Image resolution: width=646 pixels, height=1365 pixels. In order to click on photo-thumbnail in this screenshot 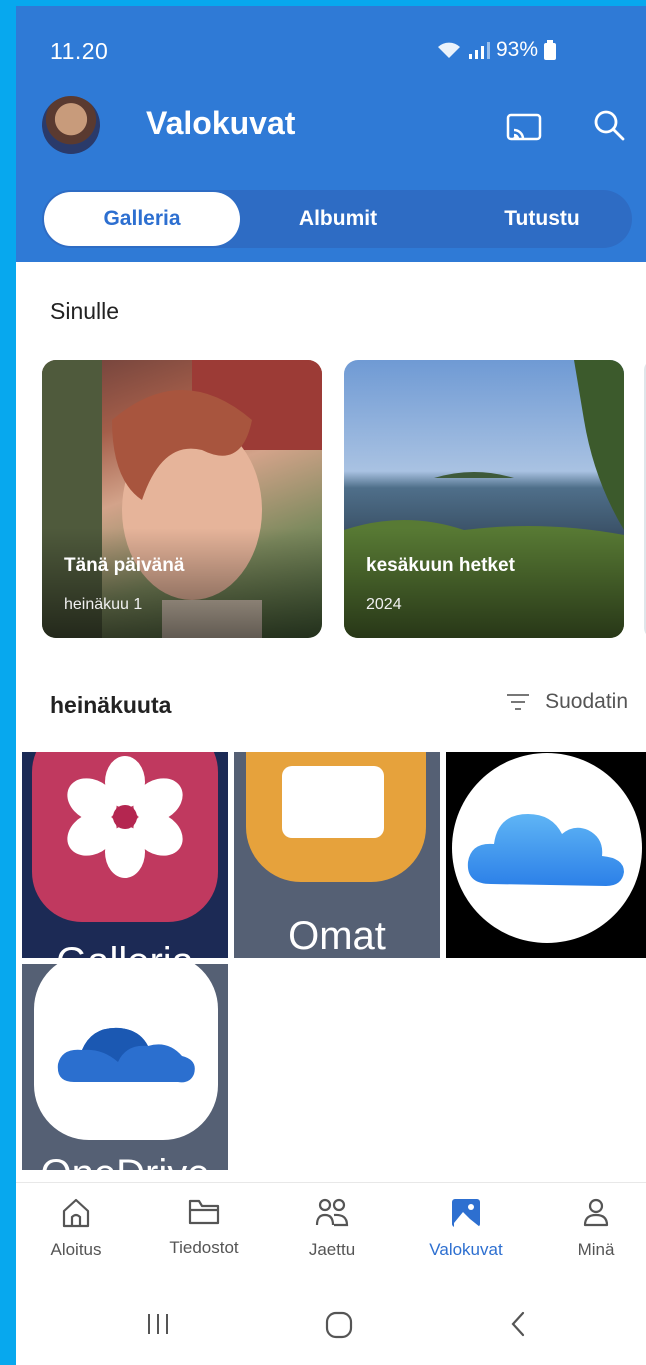, I will do `click(546, 855)`.